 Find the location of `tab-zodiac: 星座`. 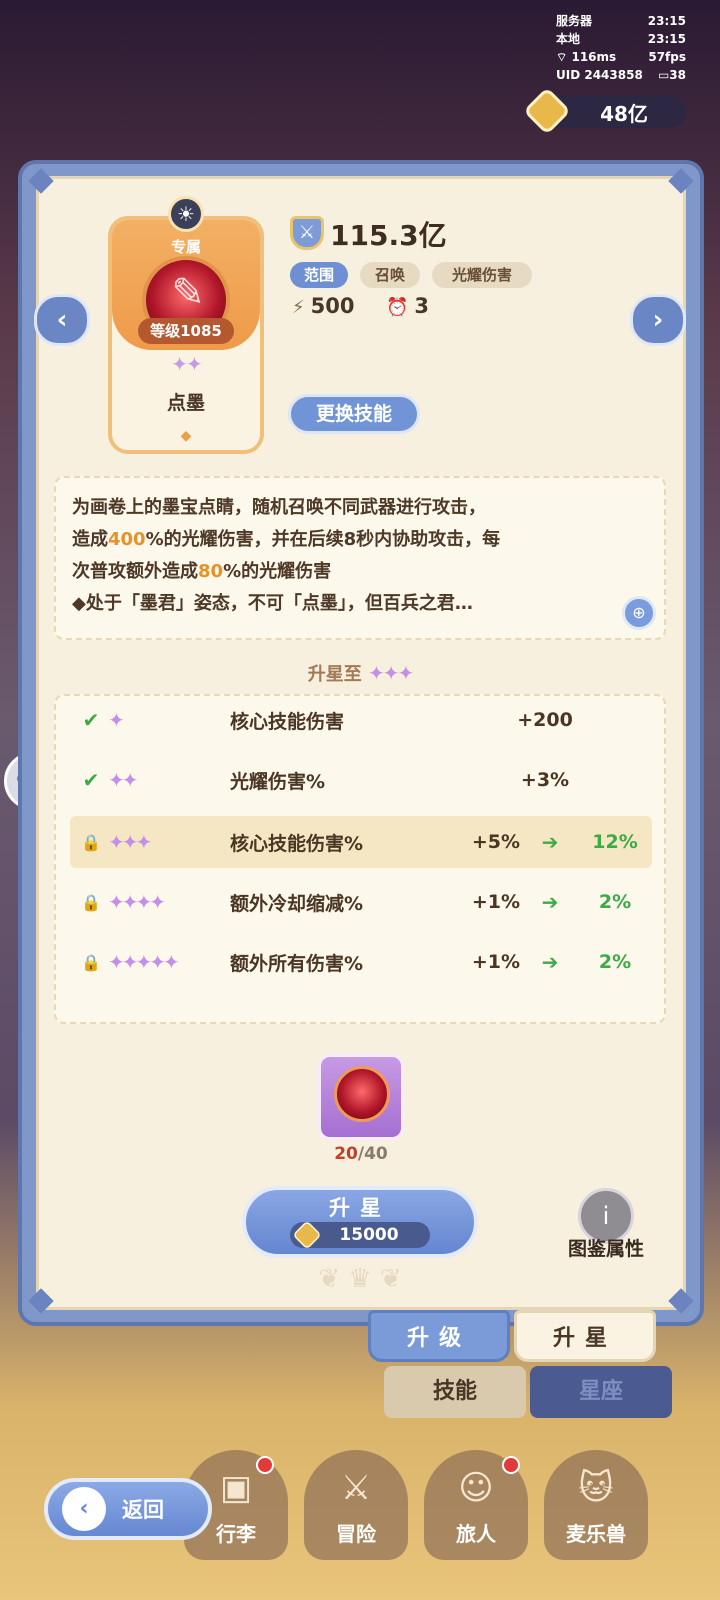

tab-zodiac: 星座 is located at coordinates (601, 1392).